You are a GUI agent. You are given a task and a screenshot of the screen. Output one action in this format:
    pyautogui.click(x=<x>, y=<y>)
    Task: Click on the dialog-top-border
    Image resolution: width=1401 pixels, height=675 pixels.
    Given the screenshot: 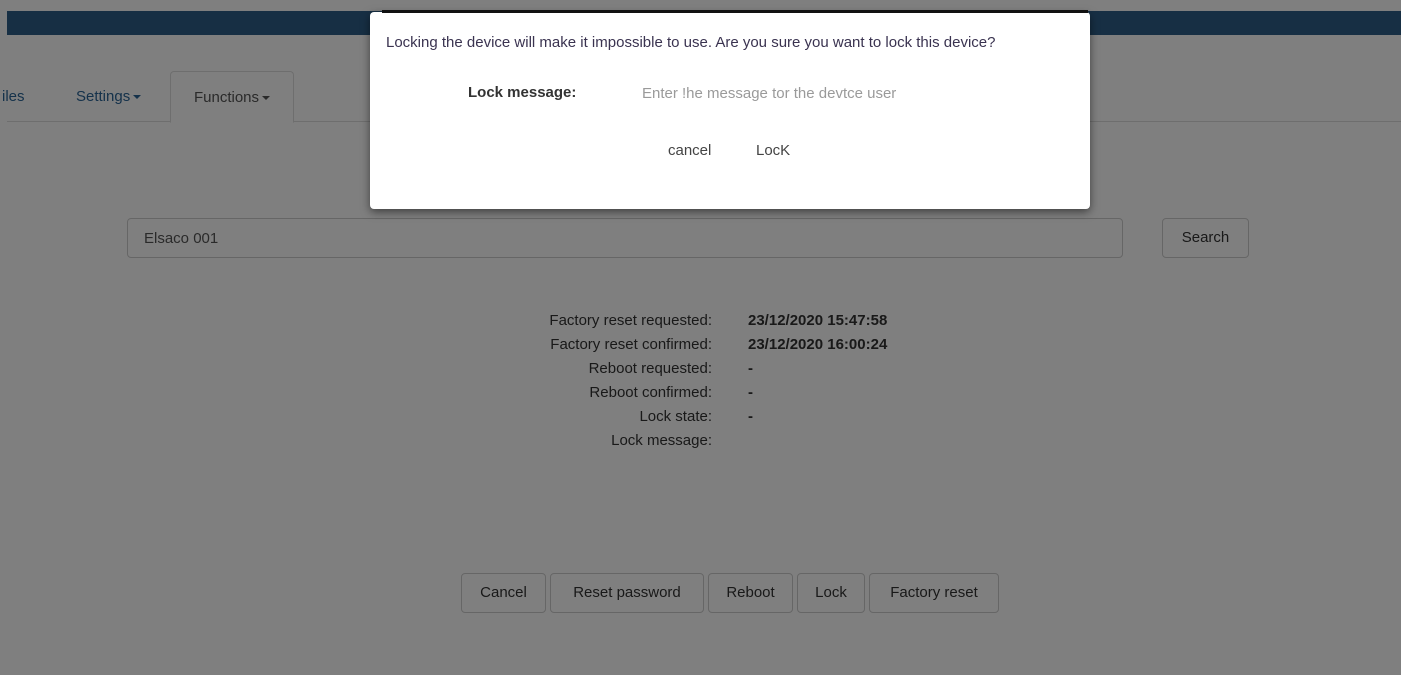 What is the action you would take?
    pyautogui.click(x=735, y=11)
    